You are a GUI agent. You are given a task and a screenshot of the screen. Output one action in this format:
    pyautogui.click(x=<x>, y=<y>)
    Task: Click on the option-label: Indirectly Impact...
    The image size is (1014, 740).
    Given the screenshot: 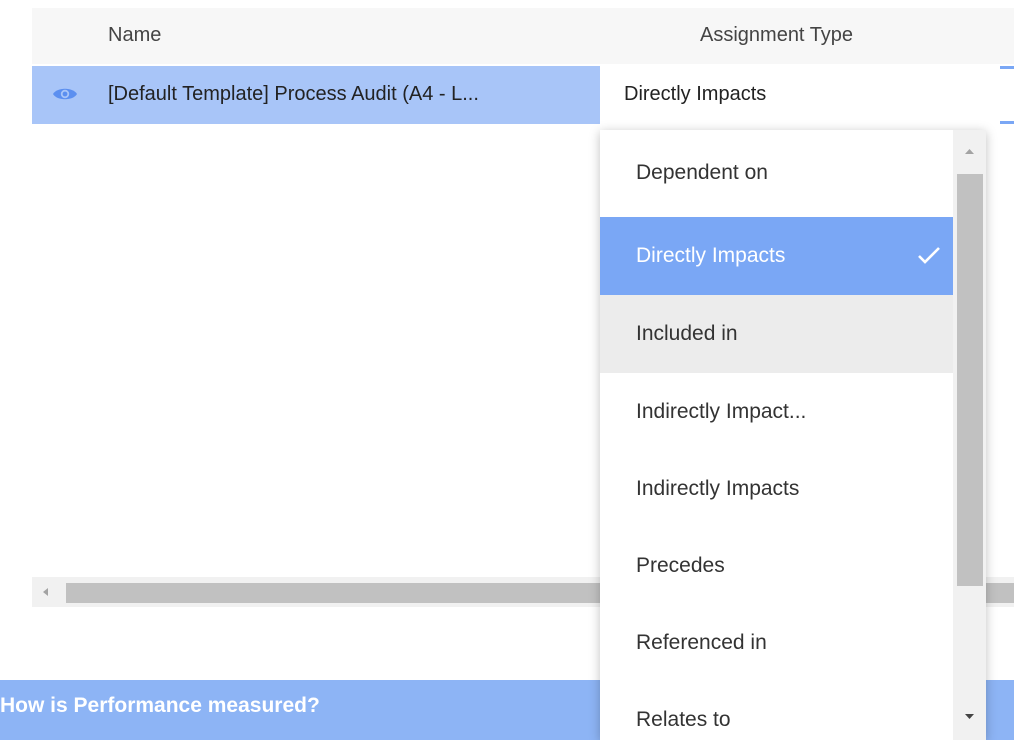 What is the action you would take?
    pyautogui.click(x=721, y=411)
    